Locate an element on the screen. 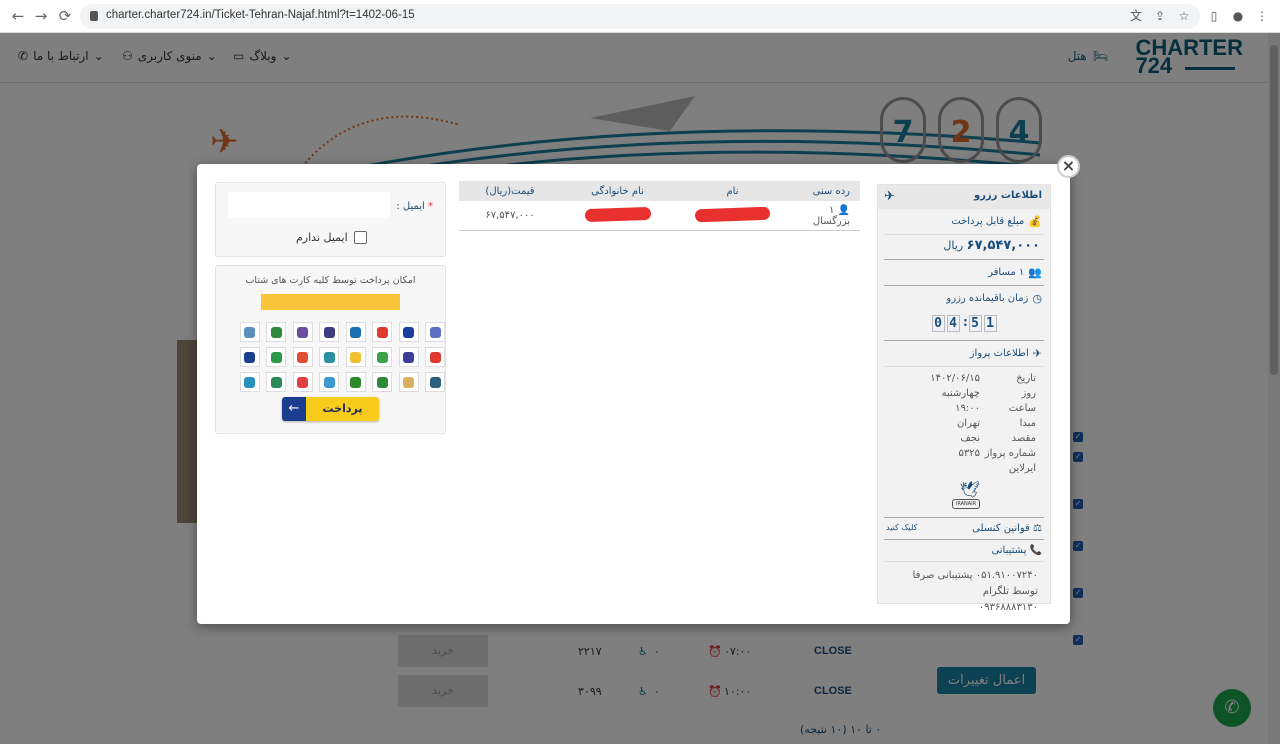  bank-logos-grid is located at coordinates (336, 357).